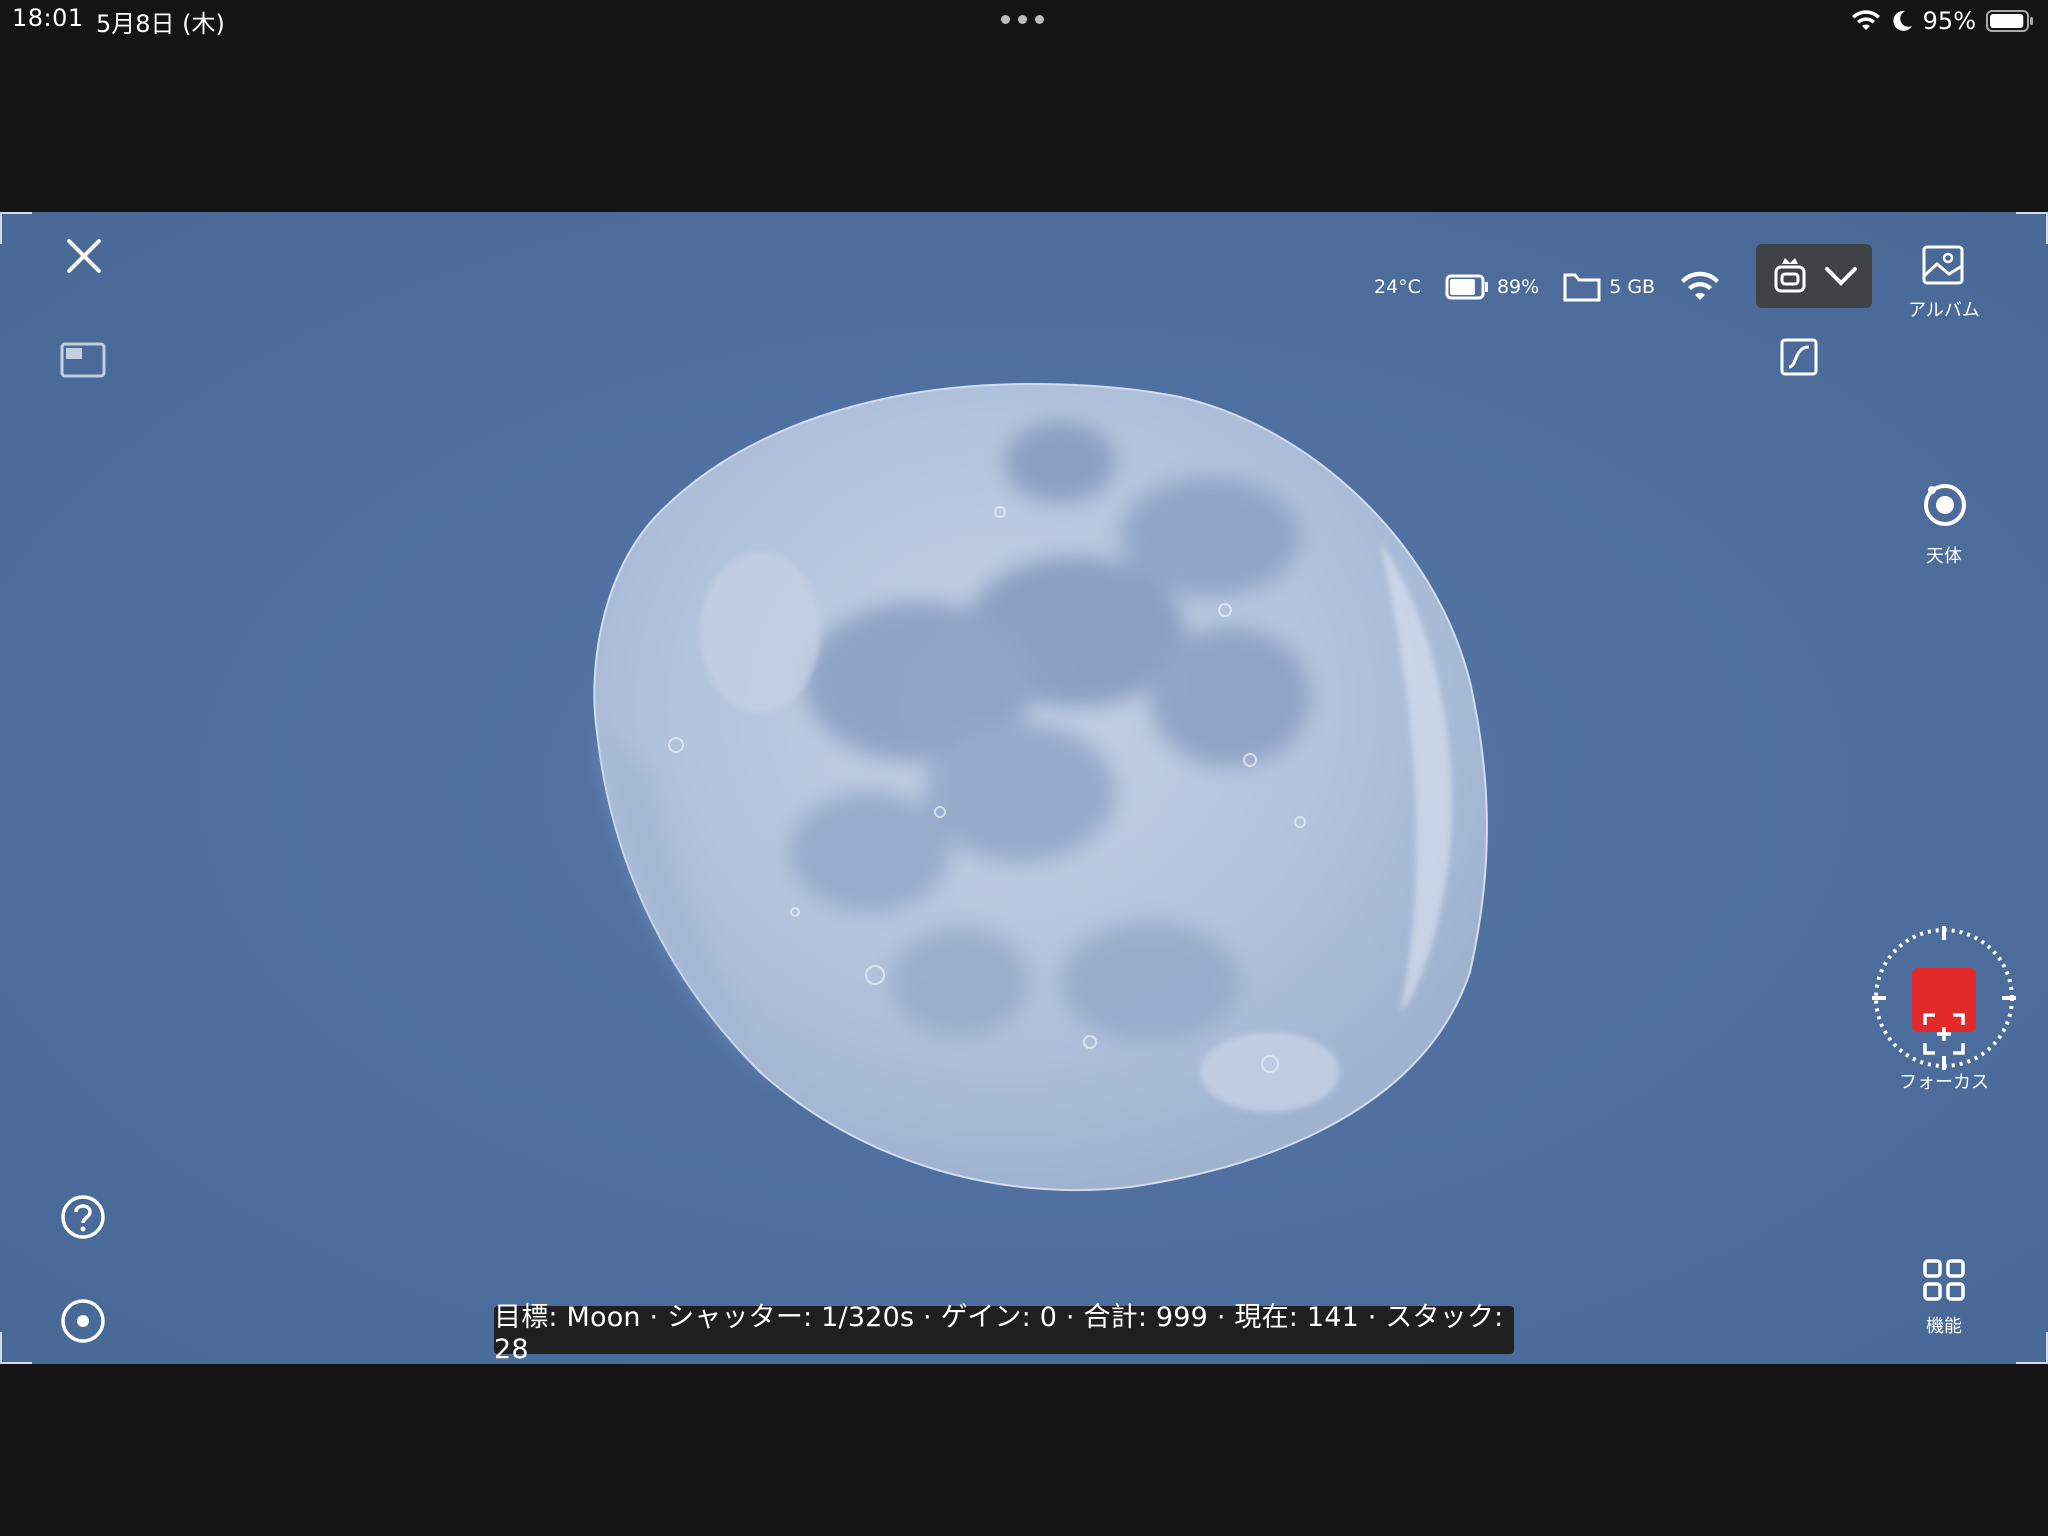 The height and width of the screenshot is (1536, 2048). What do you see at coordinates (48, 18) in the screenshot?
I see `clock: 18:01` at bounding box center [48, 18].